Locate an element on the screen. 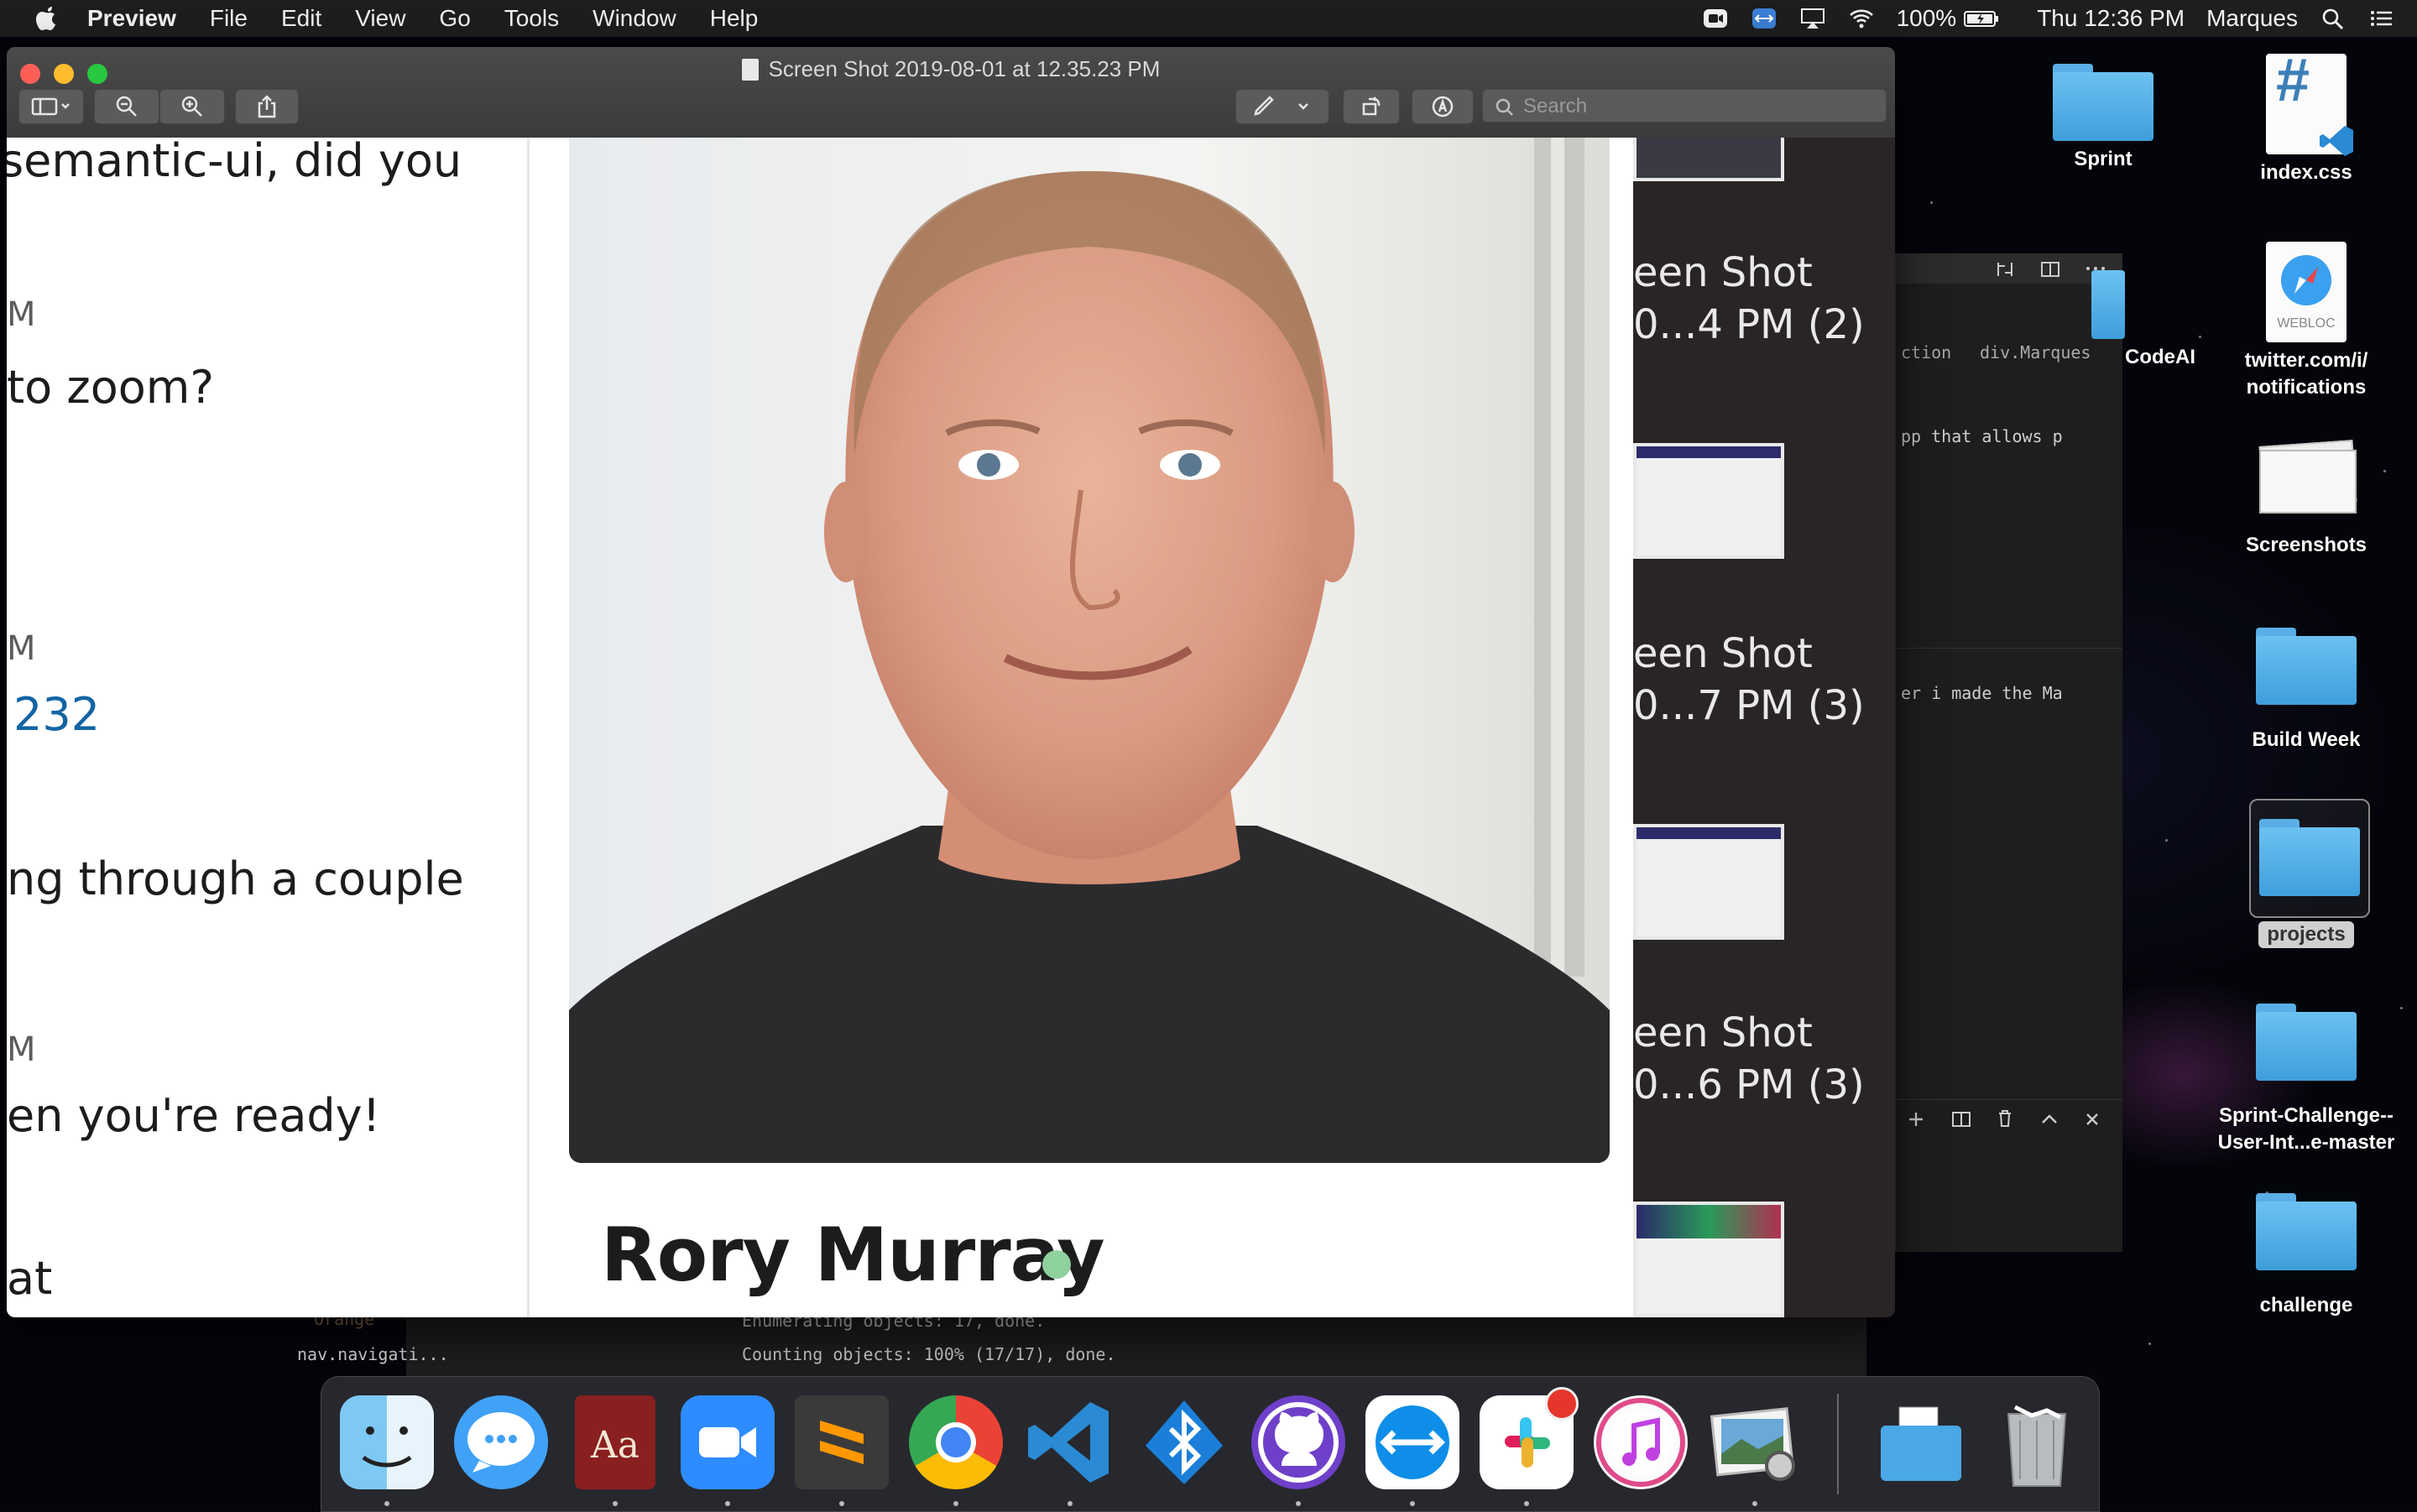 This screenshot has width=2417, height=1512. notification-center-icon is located at coordinates (2381, 18).